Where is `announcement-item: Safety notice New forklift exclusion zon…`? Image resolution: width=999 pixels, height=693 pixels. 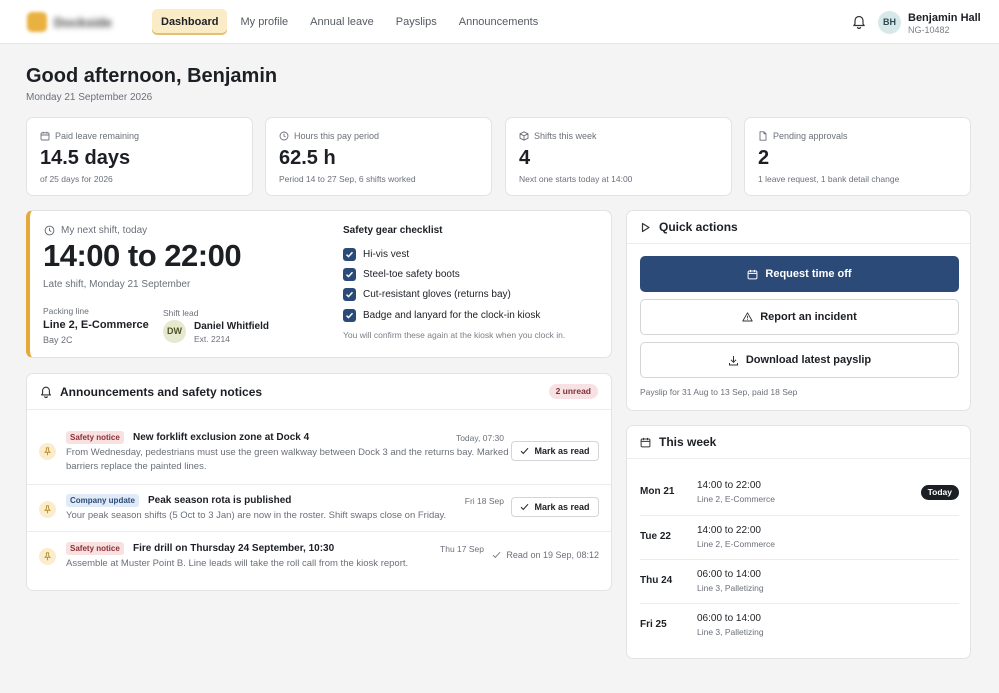 announcement-item: Safety notice New forklift exclusion zon… is located at coordinates (319, 451).